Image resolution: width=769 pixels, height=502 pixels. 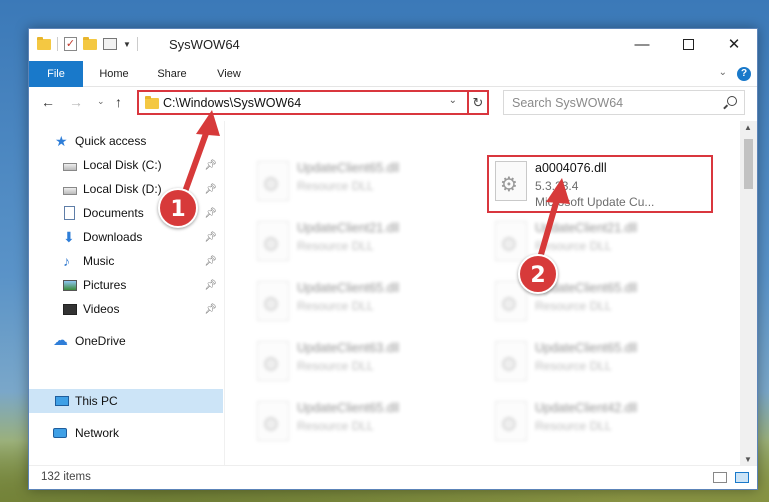 What do you see at coordinates (748, 459) in the screenshot?
I see `scroll-down-icon: ▼` at bounding box center [748, 459].